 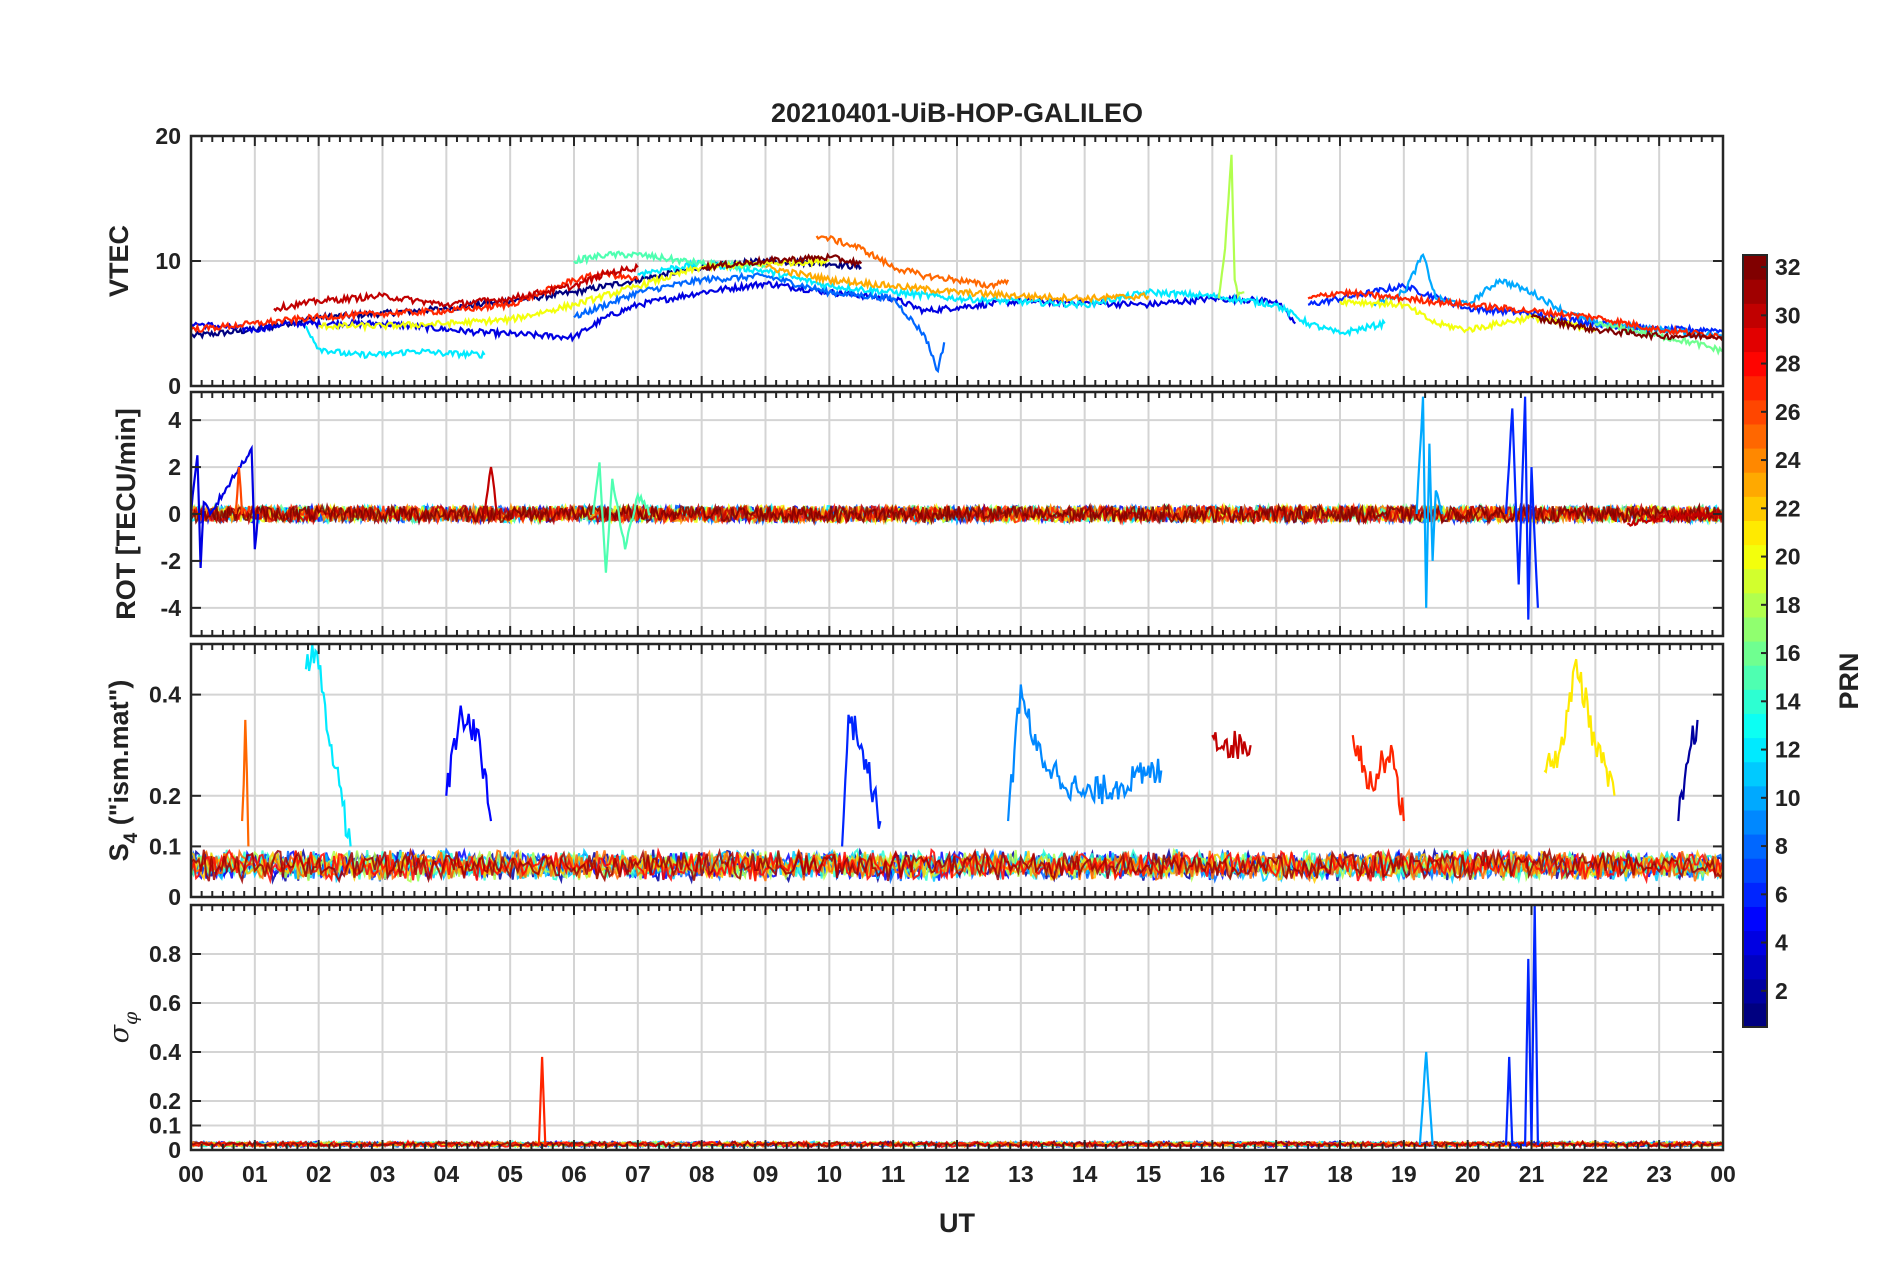 I want to click on y-tick-label-s4: 0, so click(x=174, y=897).